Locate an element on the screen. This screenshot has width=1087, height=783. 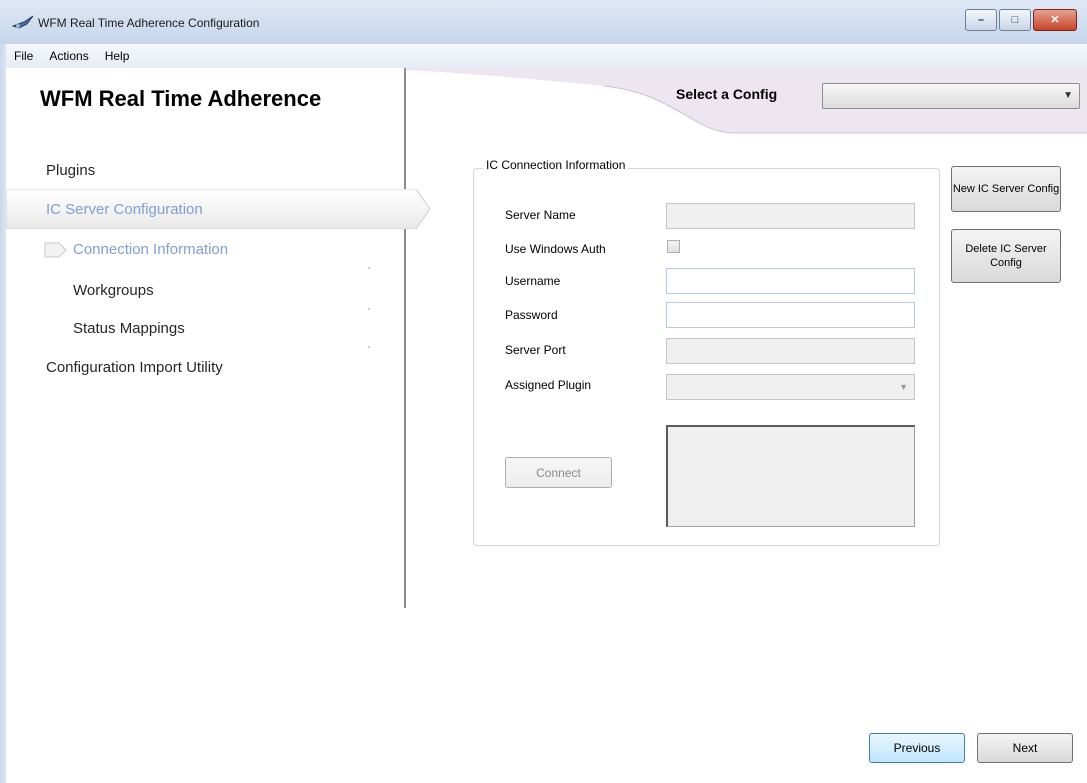
minimize-button: – is located at coordinates (981, 20).